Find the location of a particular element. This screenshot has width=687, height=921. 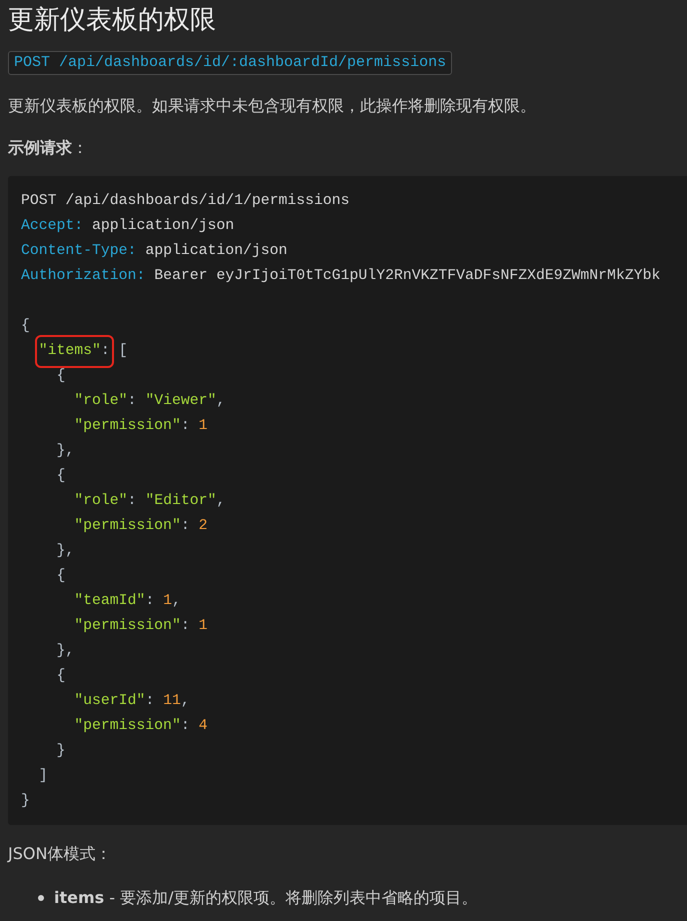

colon-text: ： is located at coordinates (80, 147).